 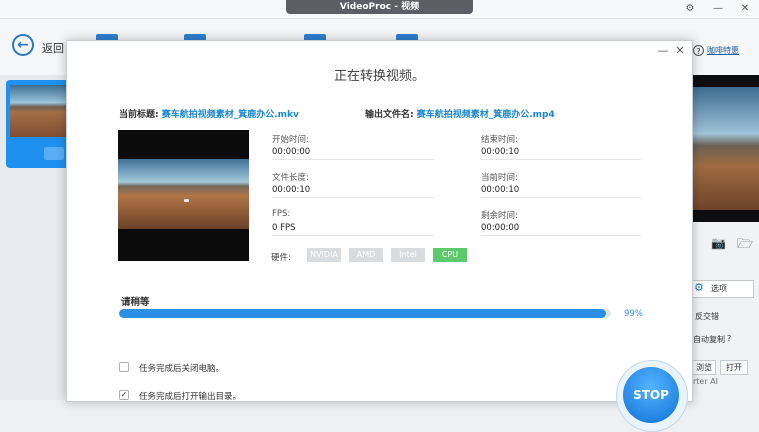 I want to click on browse-button: 浏览, so click(x=704, y=367).